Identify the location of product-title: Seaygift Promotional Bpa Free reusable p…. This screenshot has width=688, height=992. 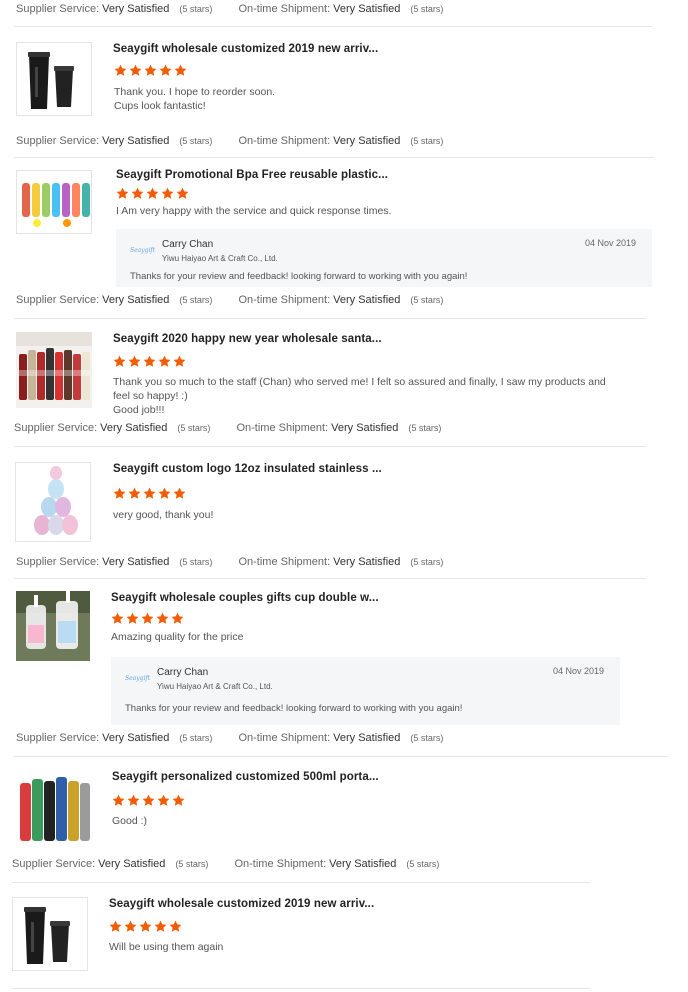
(252, 175).